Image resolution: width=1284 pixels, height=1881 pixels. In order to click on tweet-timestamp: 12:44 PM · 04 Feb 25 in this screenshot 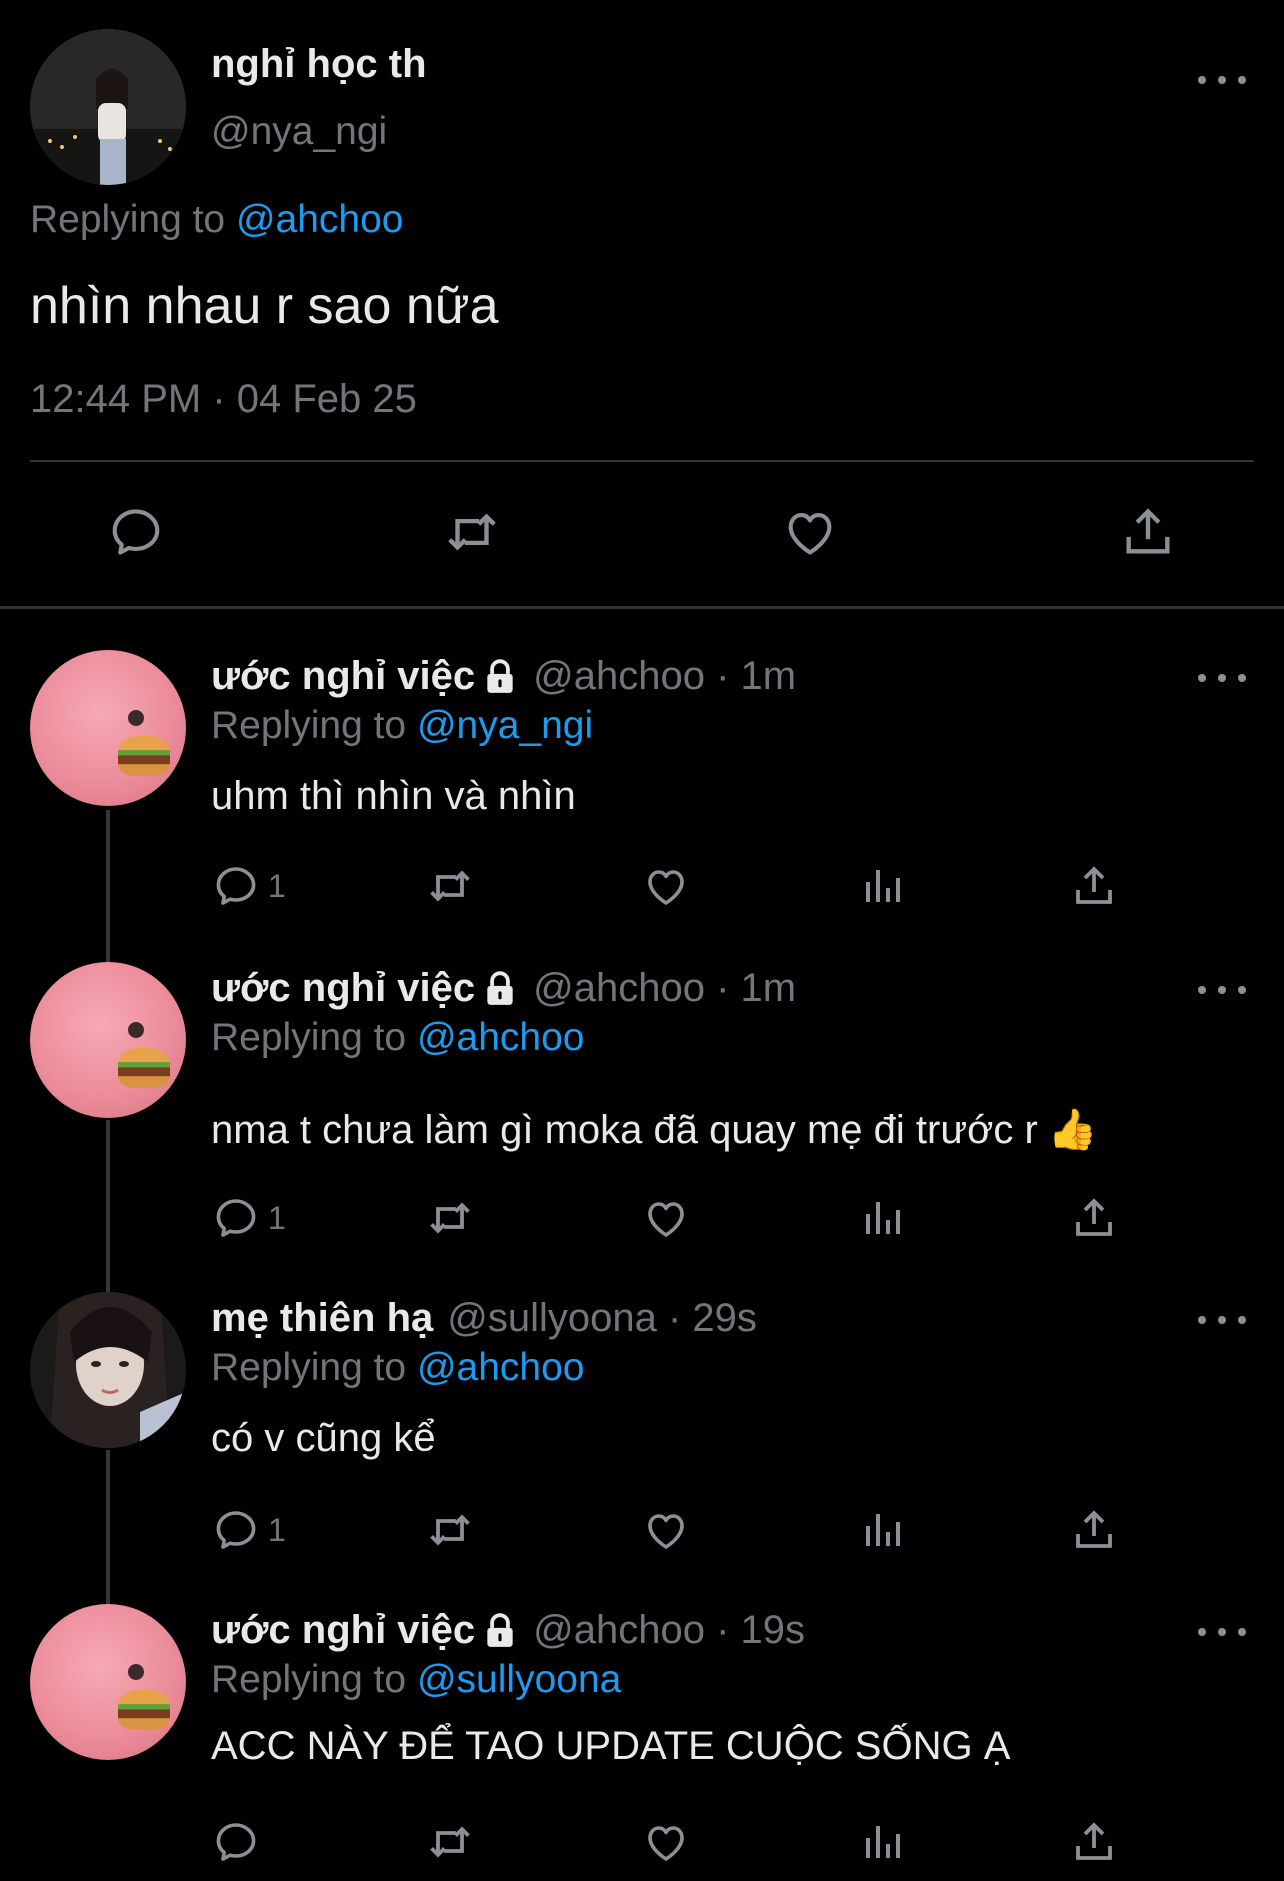, I will do `click(223, 399)`.